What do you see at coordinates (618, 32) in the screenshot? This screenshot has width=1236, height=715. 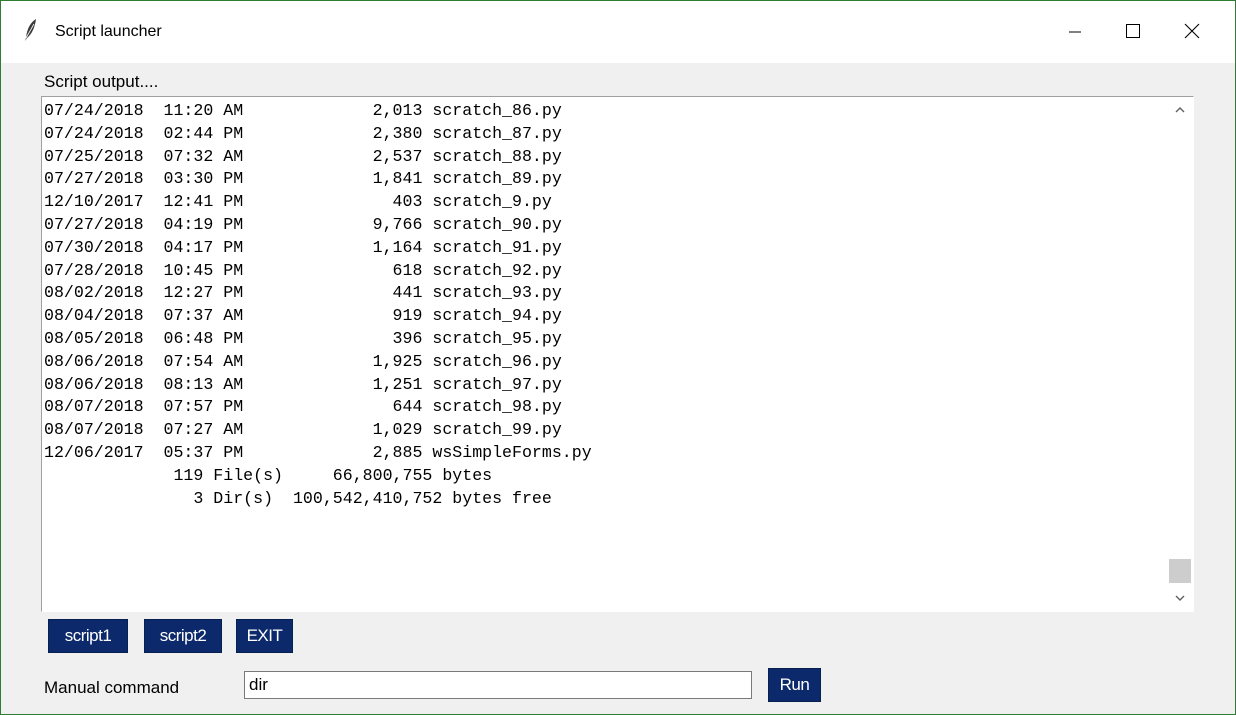 I see `title-bar: Script launcher` at bounding box center [618, 32].